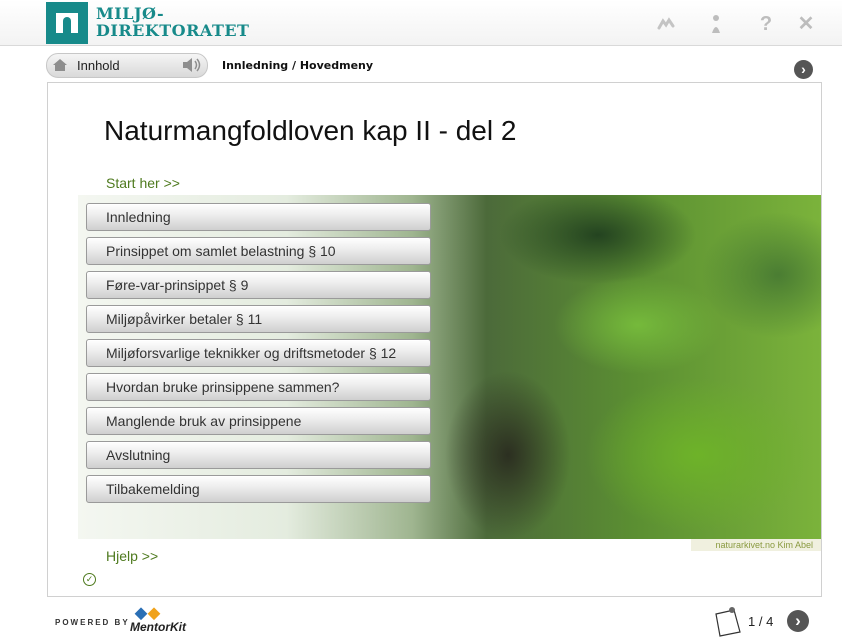  Describe the element at coordinates (728, 621) in the screenshot. I see `pin-note-icon` at that location.